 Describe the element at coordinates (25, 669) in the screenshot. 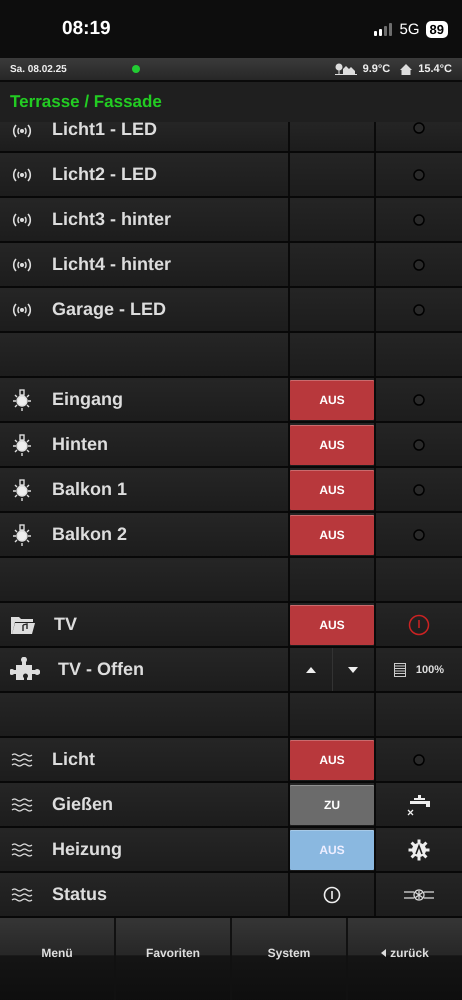

I see `puzzle-icon` at that location.